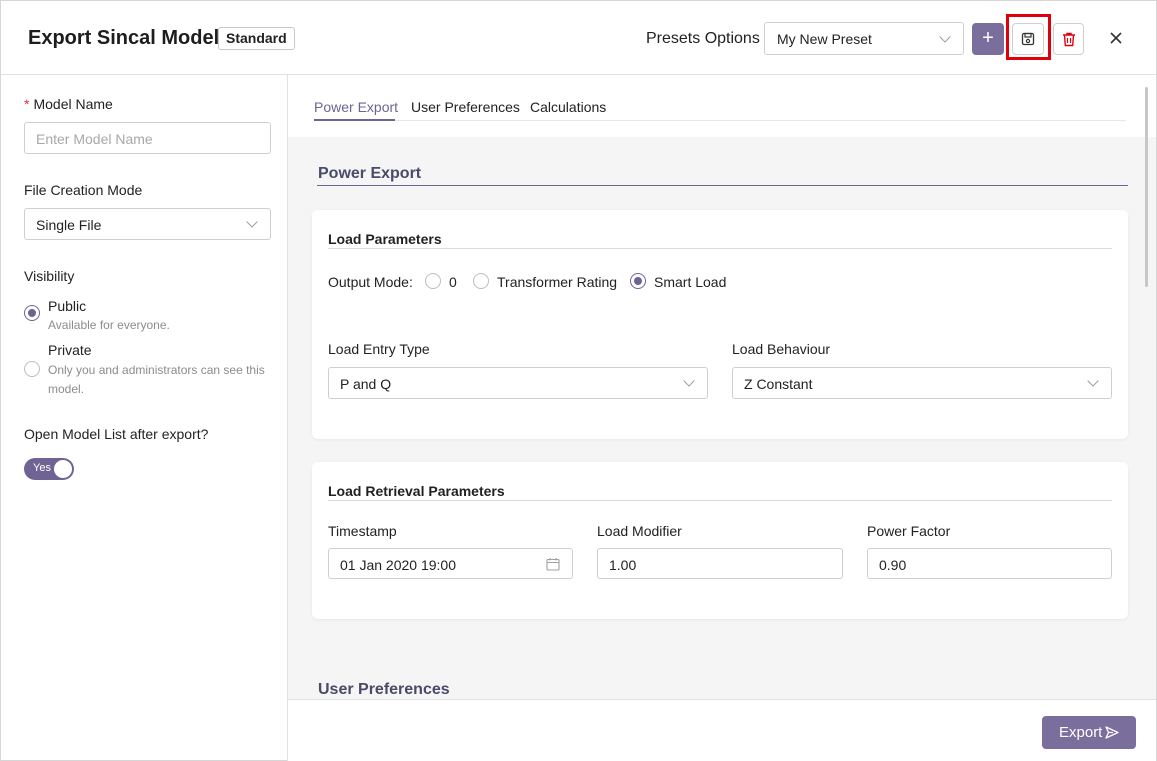 This screenshot has width=1157, height=761. I want to click on user-preferences-section-title: User Preferences, so click(384, 689).